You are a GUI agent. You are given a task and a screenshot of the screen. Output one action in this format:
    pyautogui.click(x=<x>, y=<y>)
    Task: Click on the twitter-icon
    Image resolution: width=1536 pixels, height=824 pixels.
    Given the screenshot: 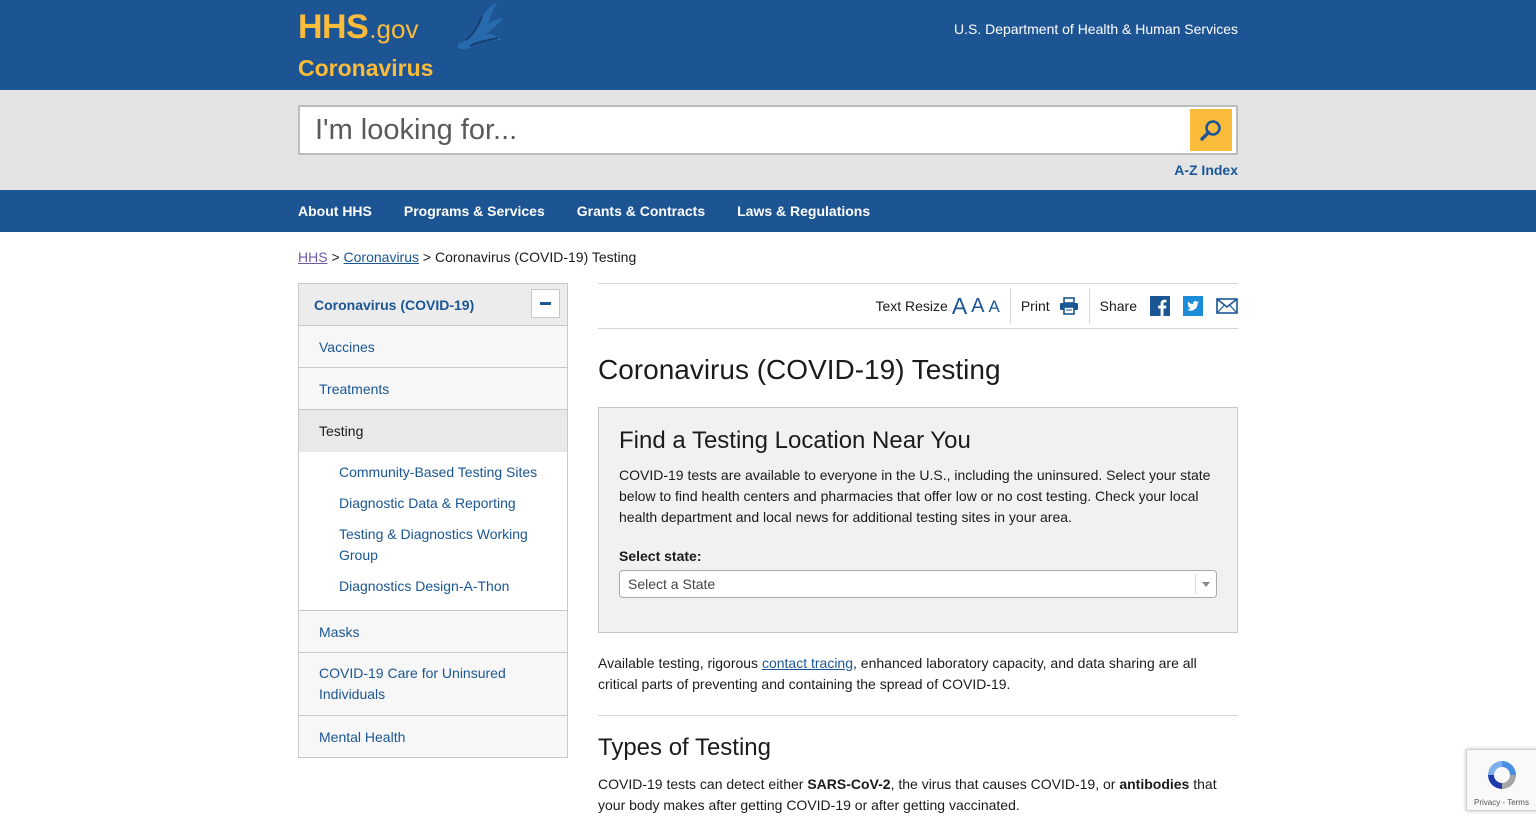 What is the action you would take?
    pyautogui.click(x=1193, y=306)
    